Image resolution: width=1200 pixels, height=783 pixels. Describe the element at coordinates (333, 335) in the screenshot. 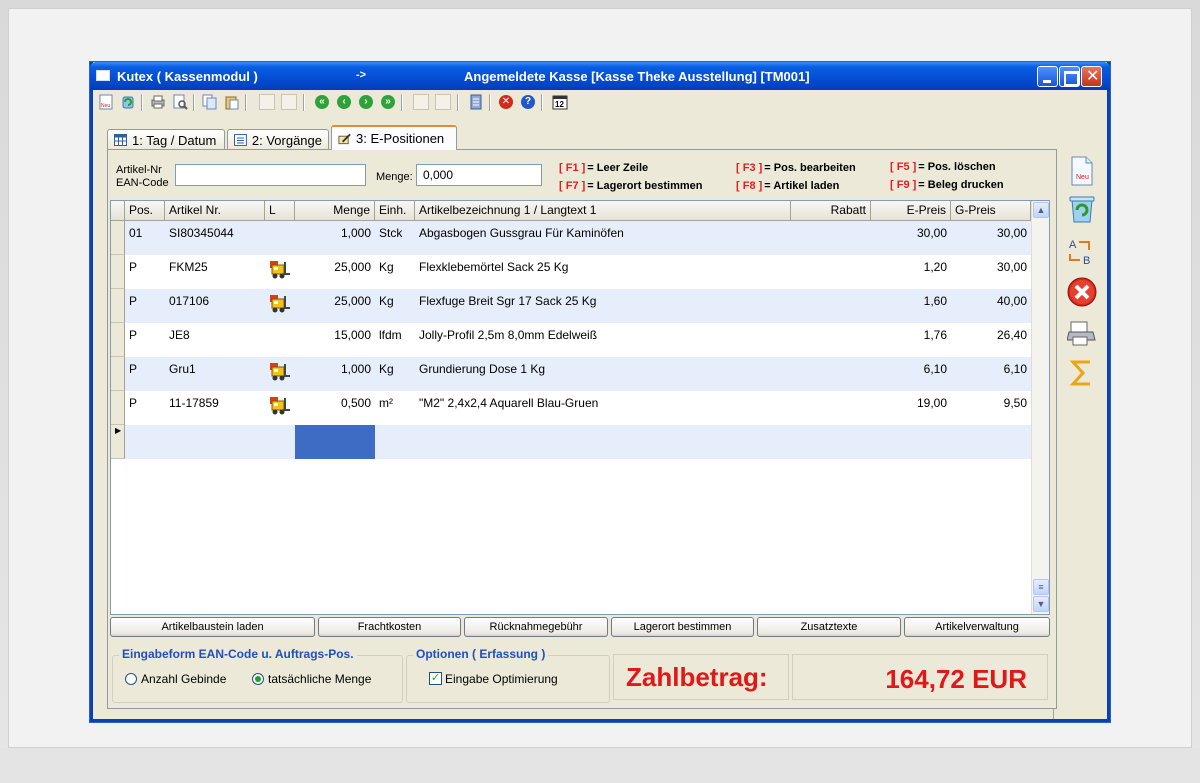

I see `cell-menge: 15,000` at that location.